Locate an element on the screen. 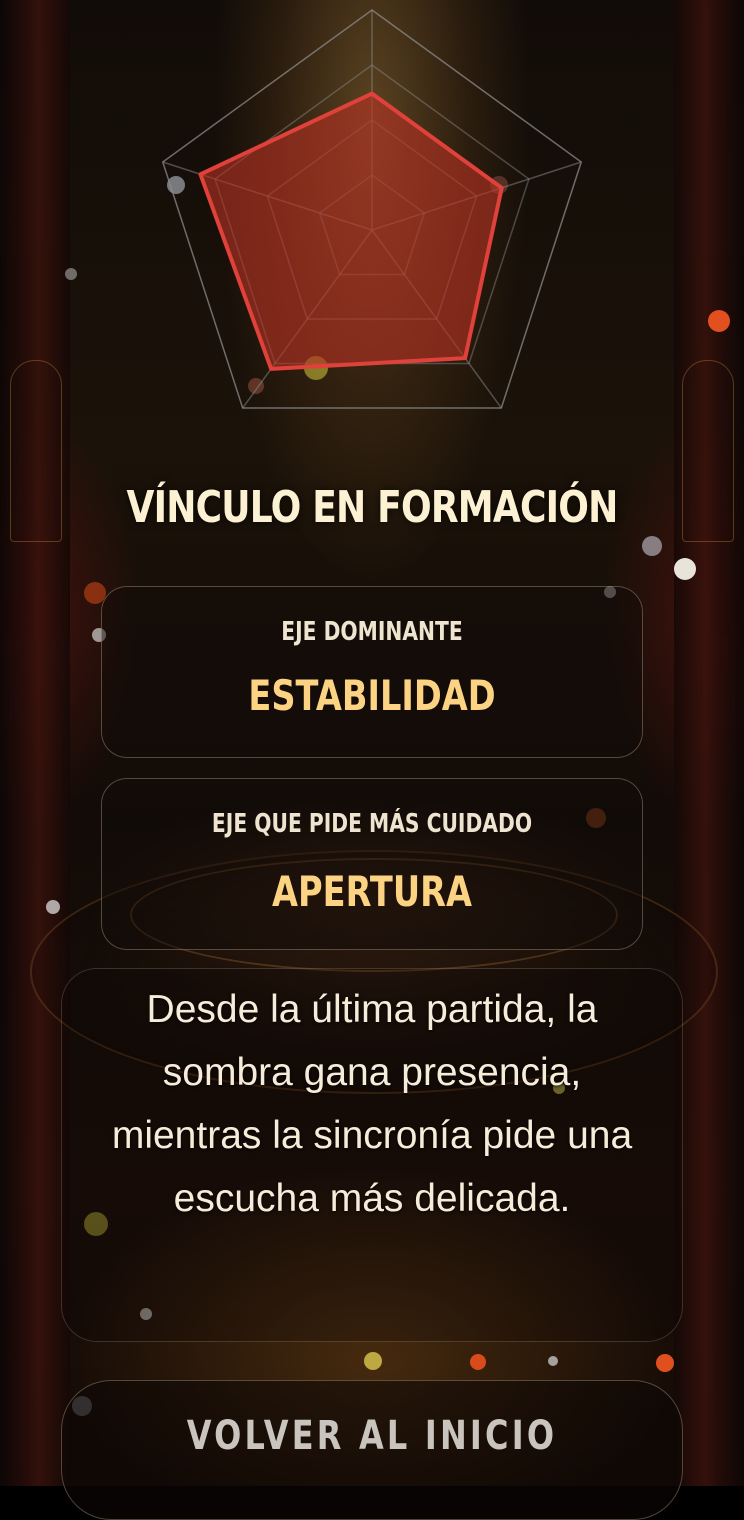 This screenshot has width=744, height=1520. dominant-axis-card: EJE DOMINANTE ESTABILIDAD is located at coordinates (372, 672).